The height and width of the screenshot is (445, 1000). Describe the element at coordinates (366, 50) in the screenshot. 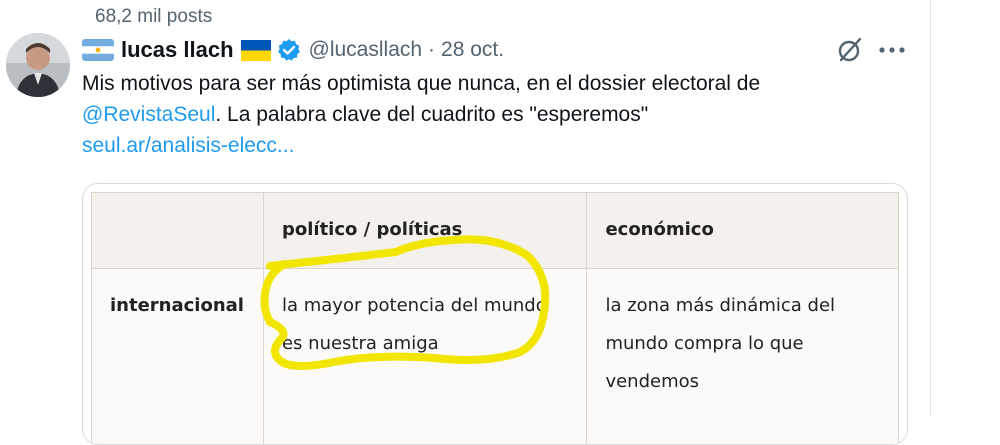

I see `author-handle: @lucasllach` at that location.